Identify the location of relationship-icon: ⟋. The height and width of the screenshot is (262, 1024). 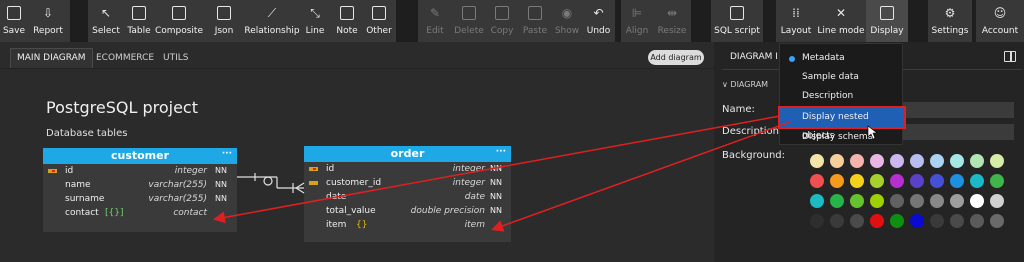
(272, 13).